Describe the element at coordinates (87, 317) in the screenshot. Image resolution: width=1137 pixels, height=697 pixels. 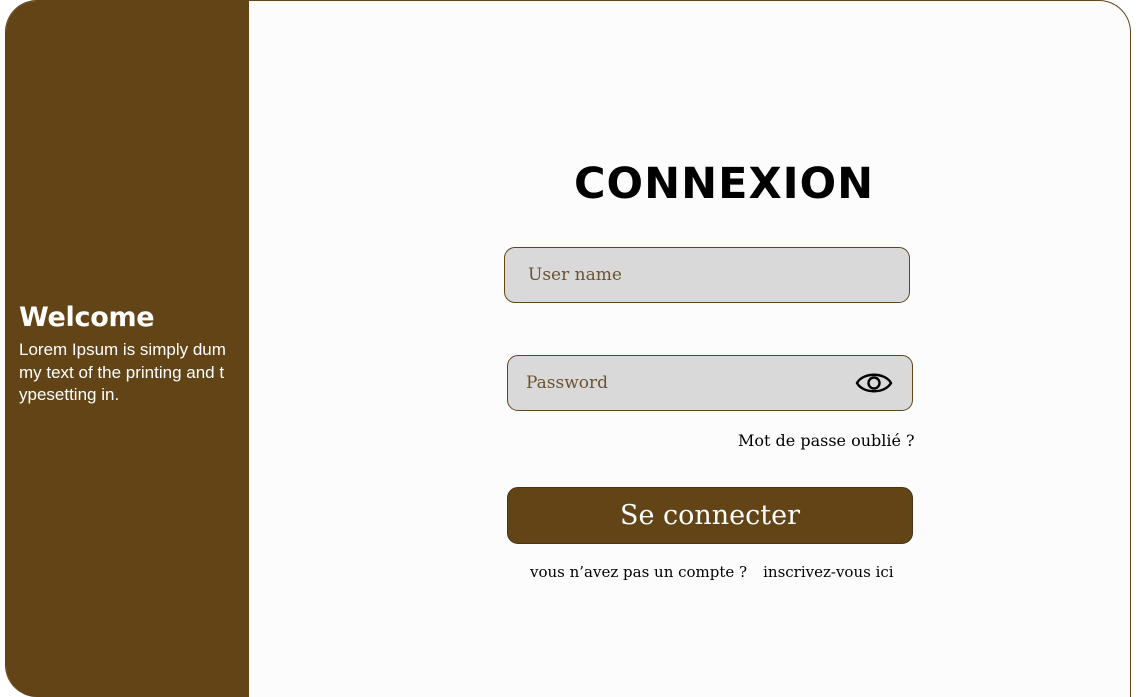
I see `welcome-title: Welcome` at that location.